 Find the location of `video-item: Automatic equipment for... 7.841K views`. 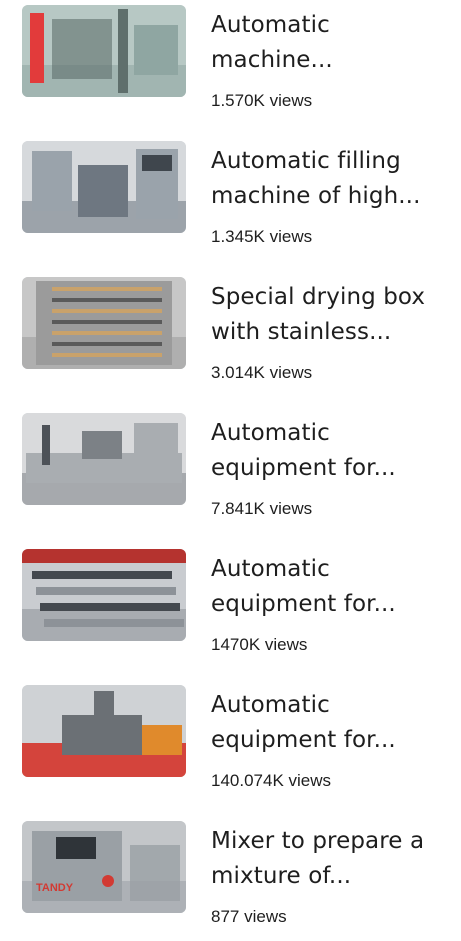

video-item: Automatic equipment for... 7.841K views is located at coordinates (230, 473).